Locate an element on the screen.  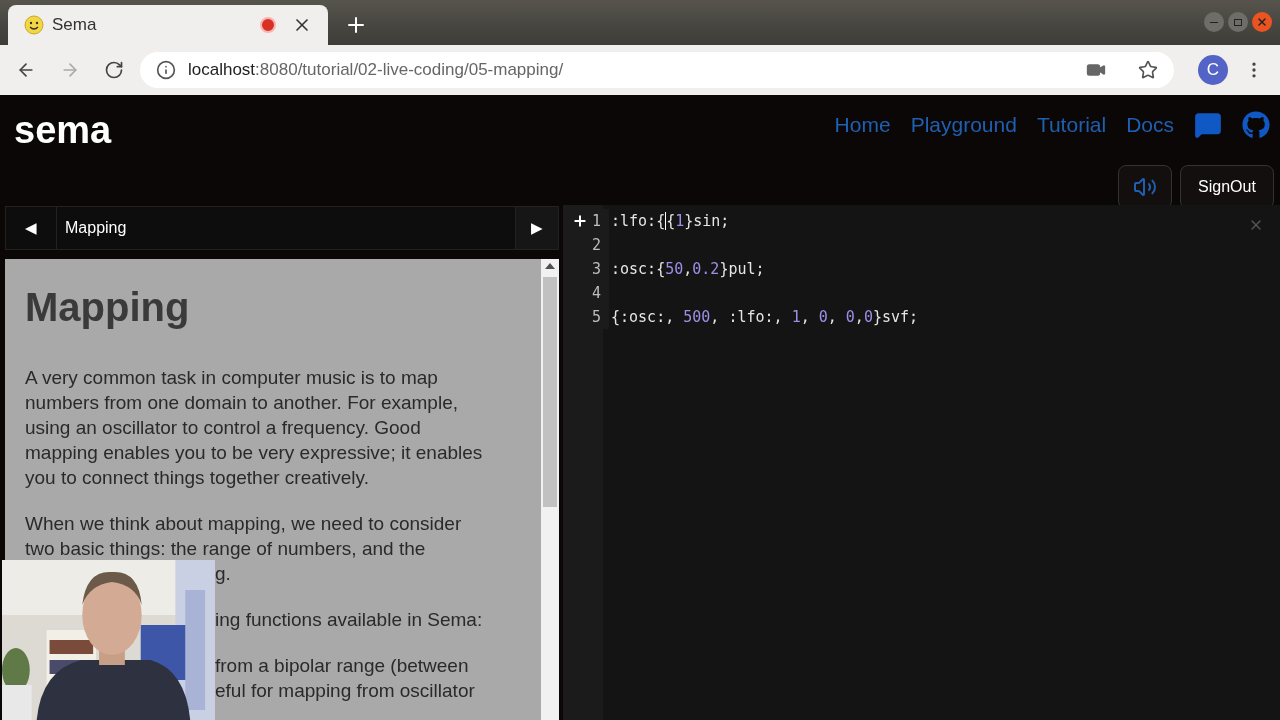
chat-icon is located at coordinates (1208, 124).